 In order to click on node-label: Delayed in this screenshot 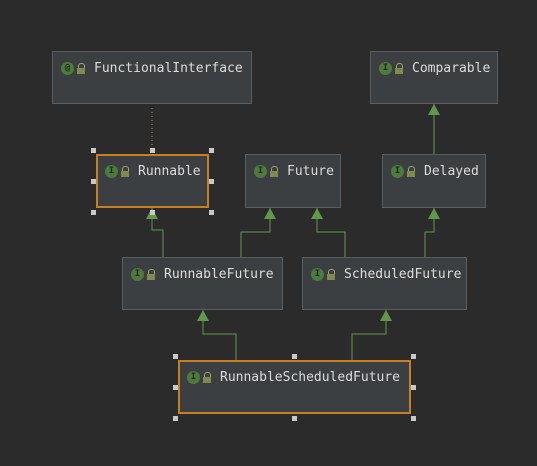, I will do `click(451, 171)`.